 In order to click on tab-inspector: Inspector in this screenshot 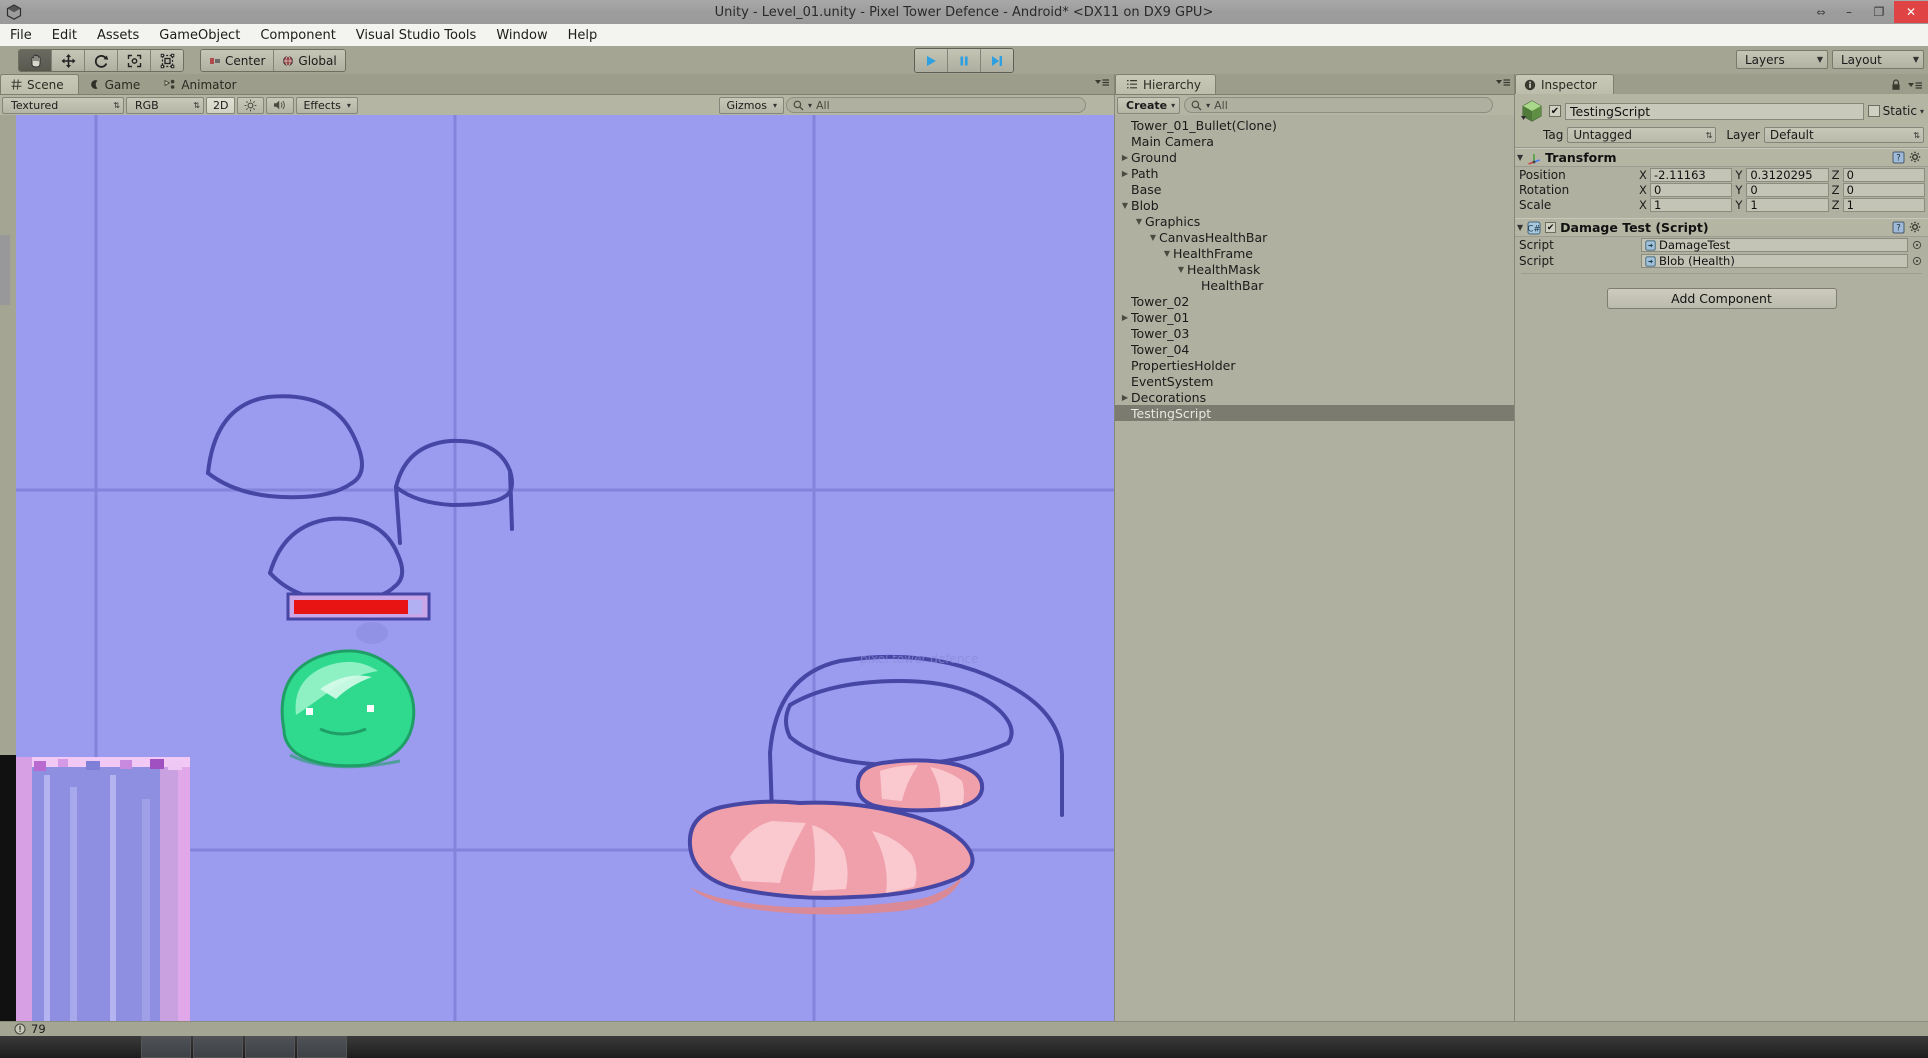, I will do `click(1564, 84)`.